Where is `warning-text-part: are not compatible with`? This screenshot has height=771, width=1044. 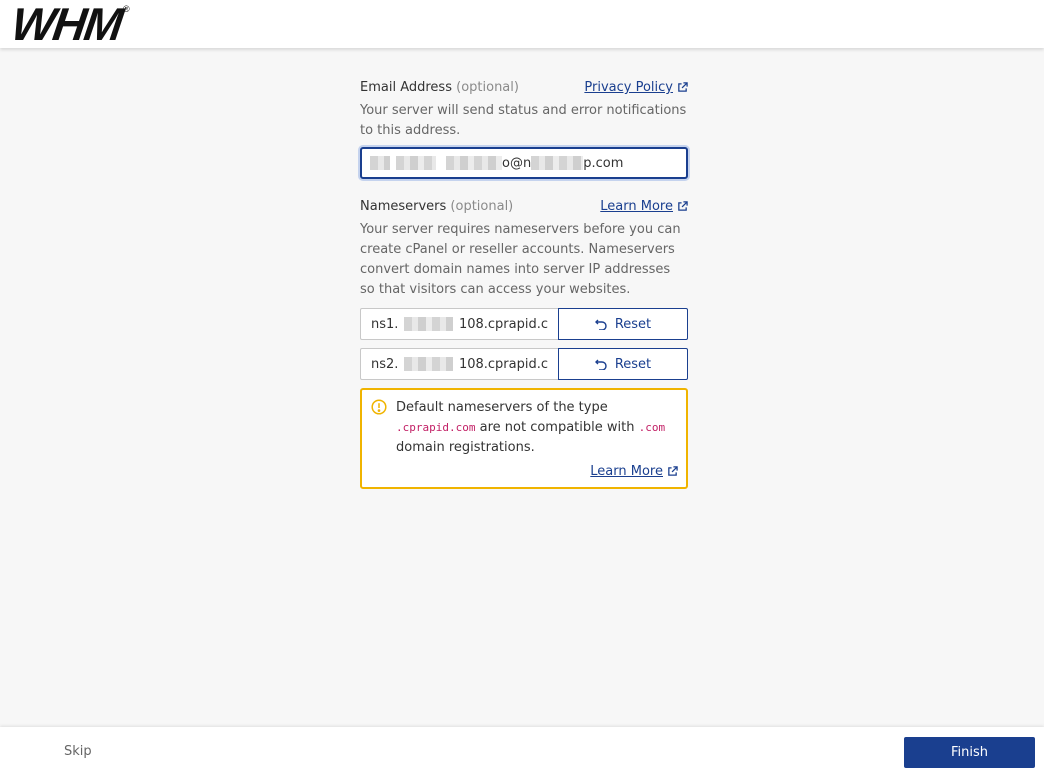
warning-text-part: are not compatible with is located at coordinates (557, 427).